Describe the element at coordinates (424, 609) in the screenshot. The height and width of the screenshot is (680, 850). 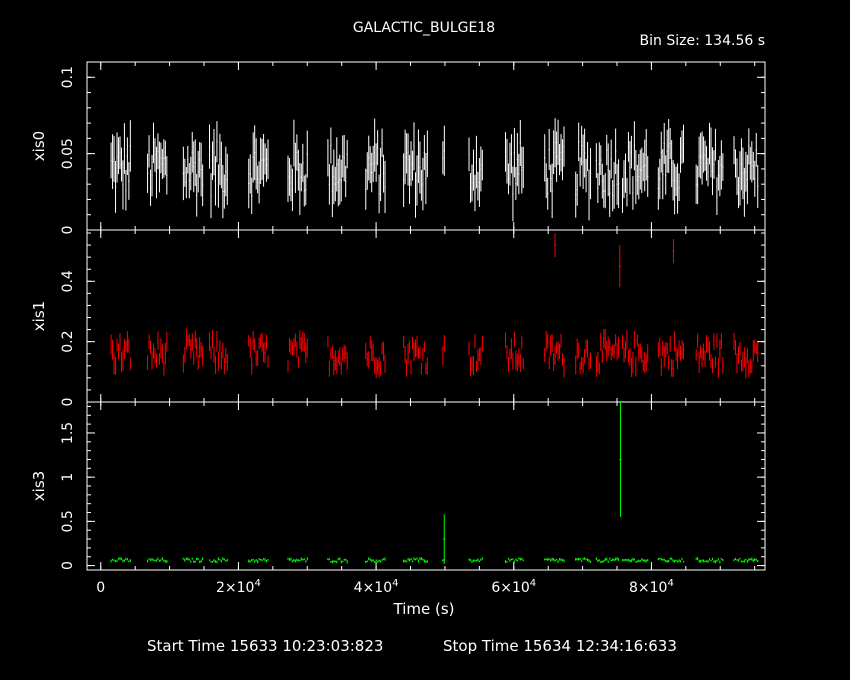
I see `x-axis-label: Time (s)` at that location.